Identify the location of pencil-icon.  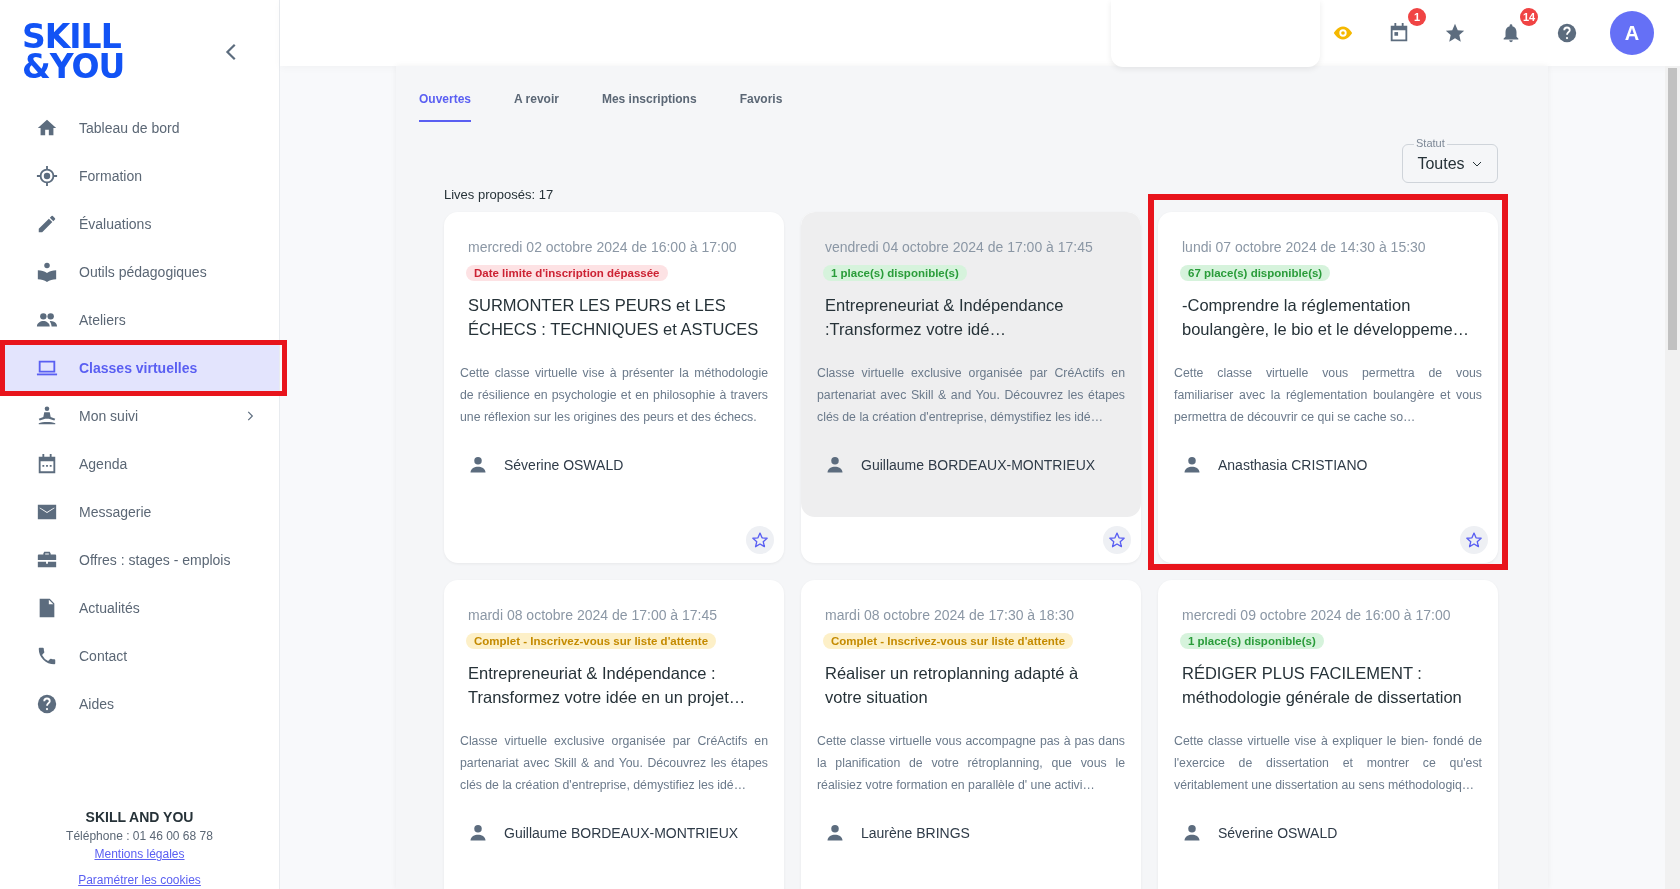
(47, 224).